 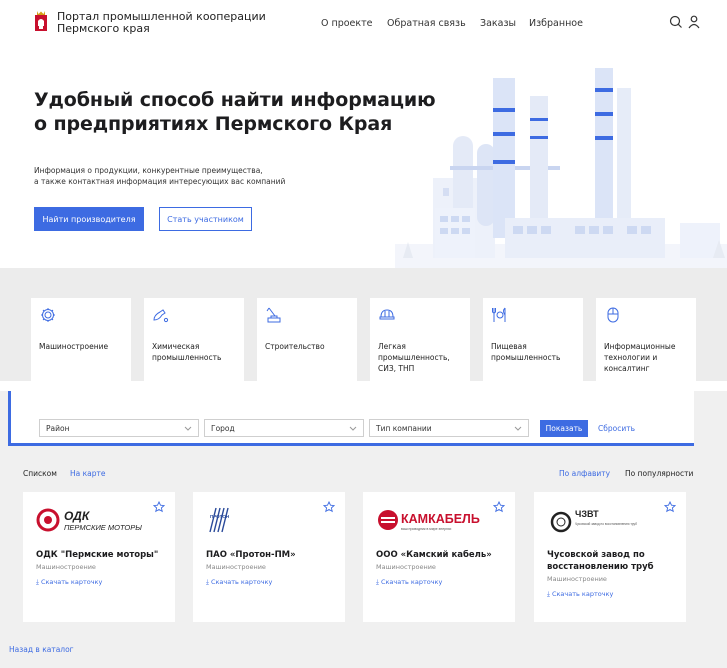 I want to click on category-label: Строительство, so click(x=295, y=346).